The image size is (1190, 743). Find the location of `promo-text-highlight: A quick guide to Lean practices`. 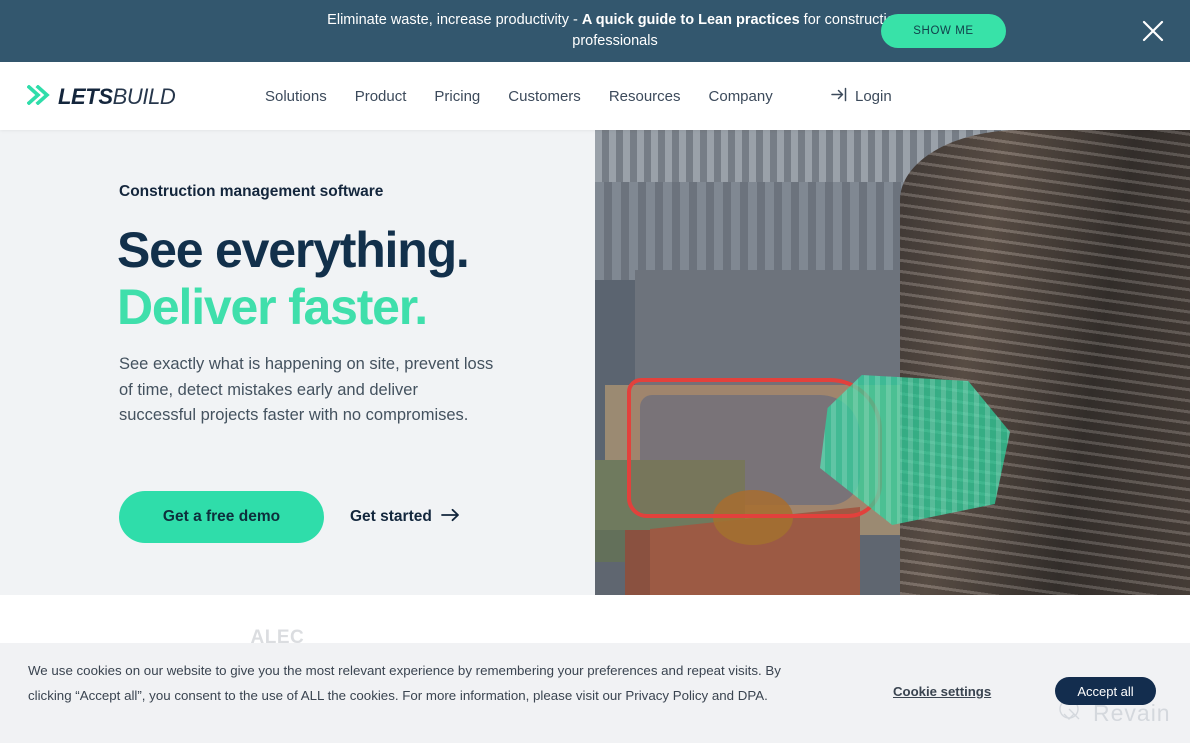

promo-text-highlight: A quick guide to Lean practices is located at coordinates (690, 20).